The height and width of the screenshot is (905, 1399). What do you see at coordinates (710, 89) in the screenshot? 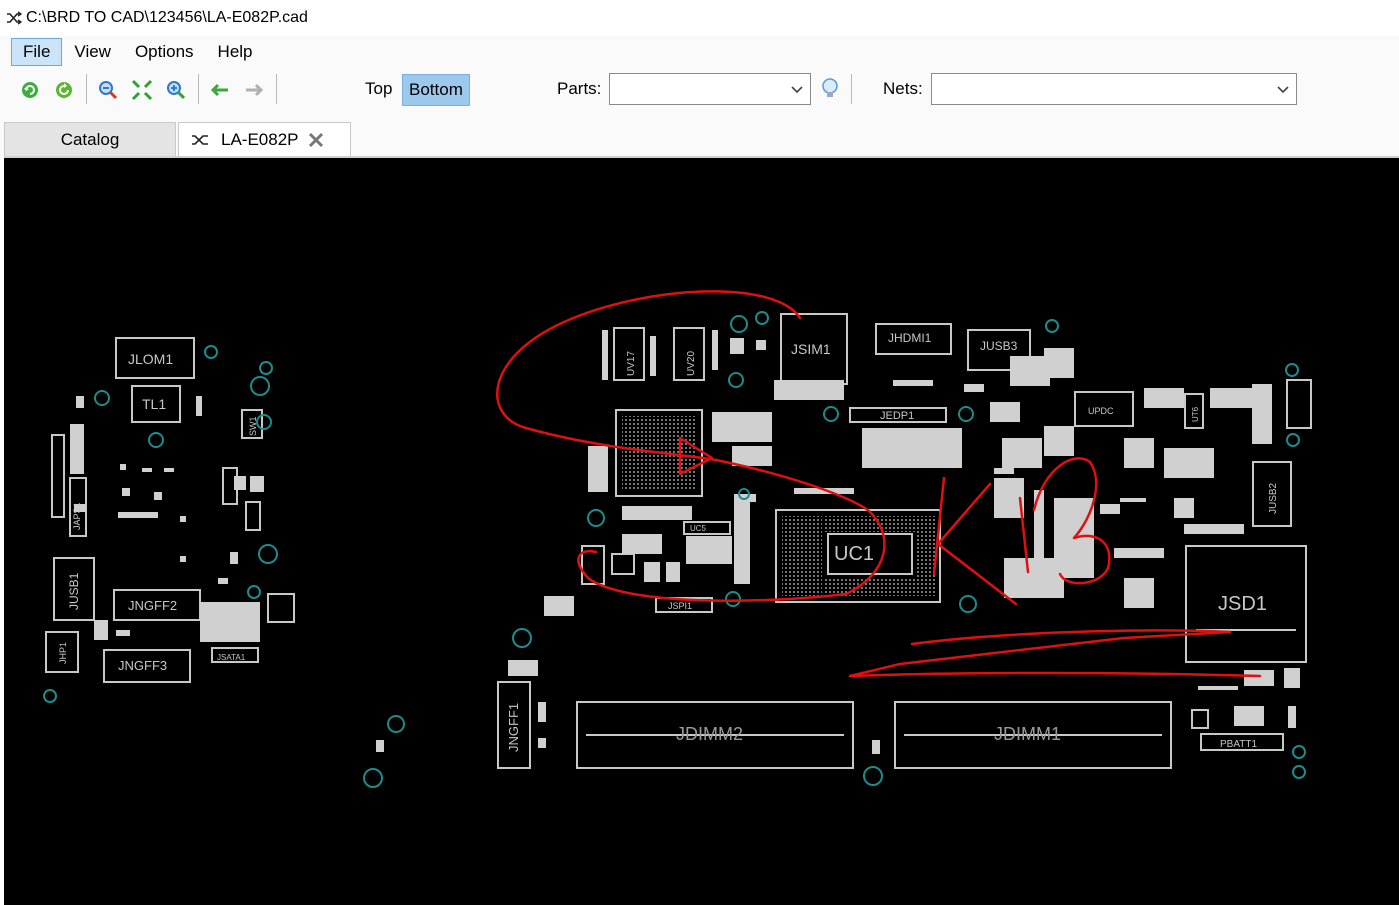
I see `parts-combobox` at bounding box center [710, 89].